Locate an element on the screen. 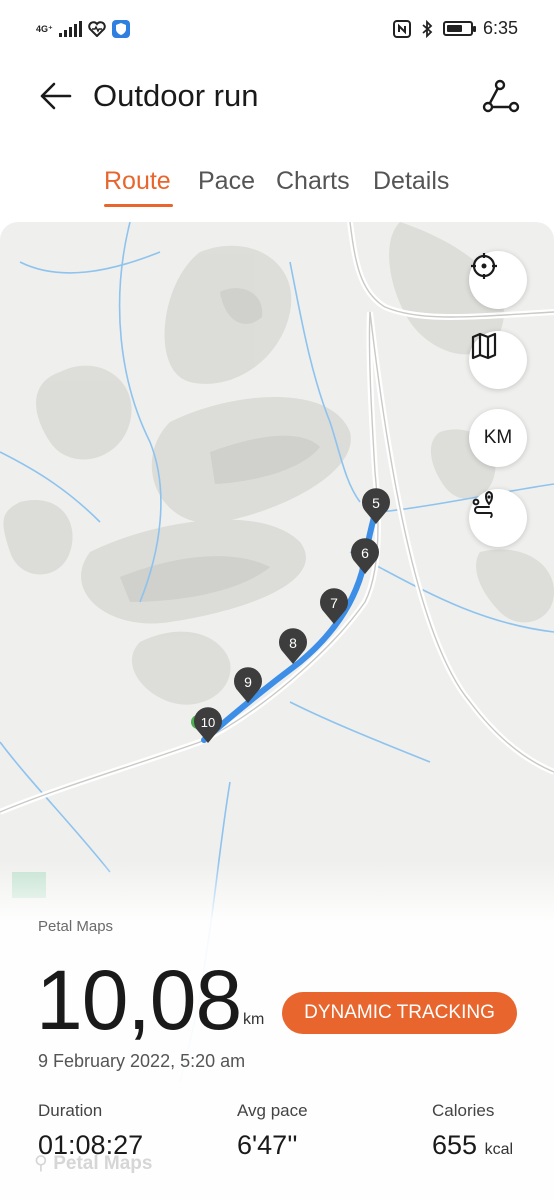  distance-value: 10,08 is located at coordinates (139, 1000).